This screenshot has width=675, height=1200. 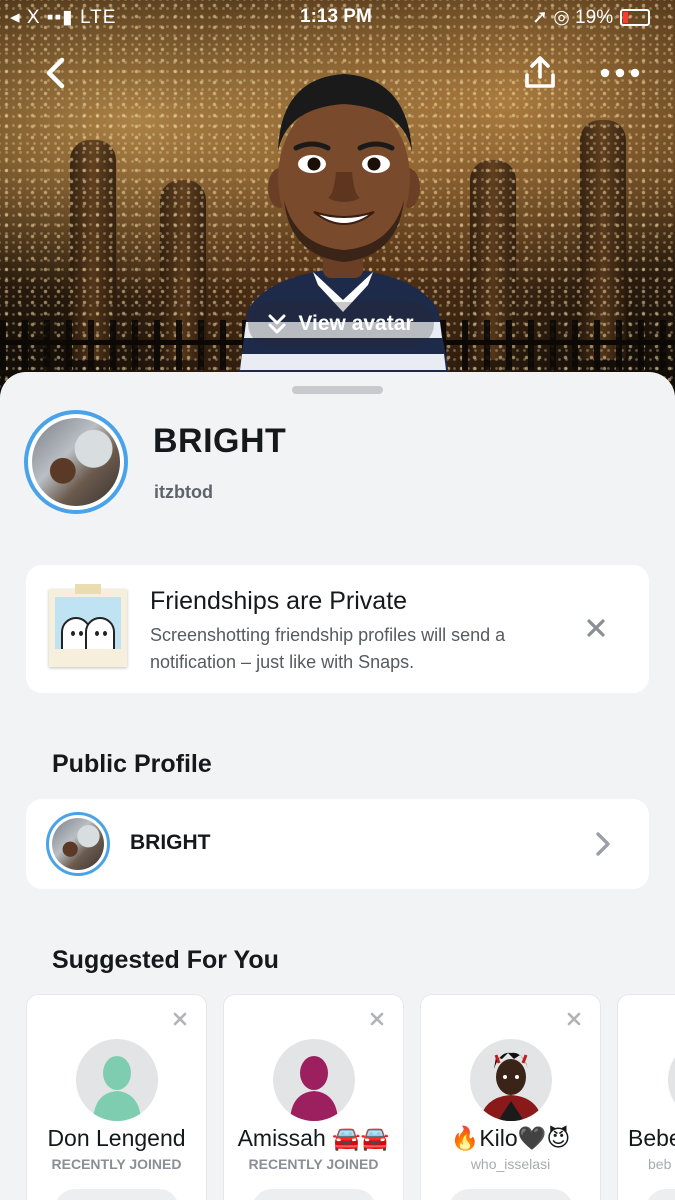 I want to click on share-button, so click(x=540, y=73).